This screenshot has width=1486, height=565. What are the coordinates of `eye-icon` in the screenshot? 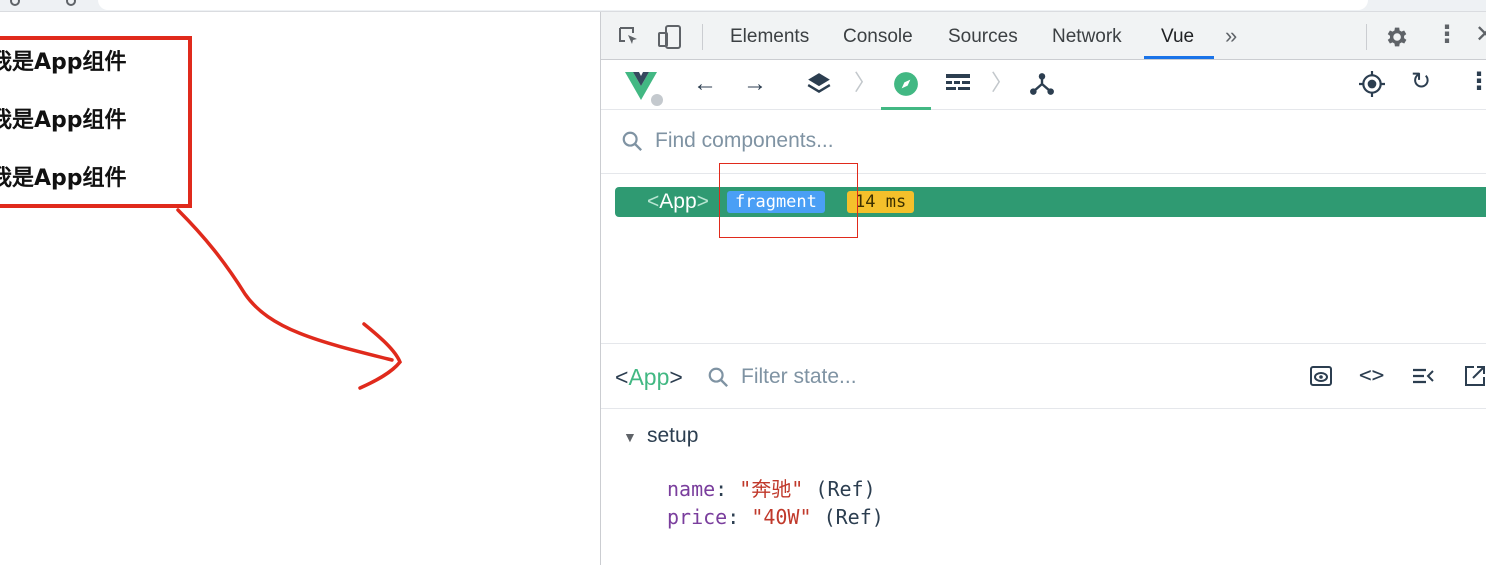 It's located at (1321, 378).